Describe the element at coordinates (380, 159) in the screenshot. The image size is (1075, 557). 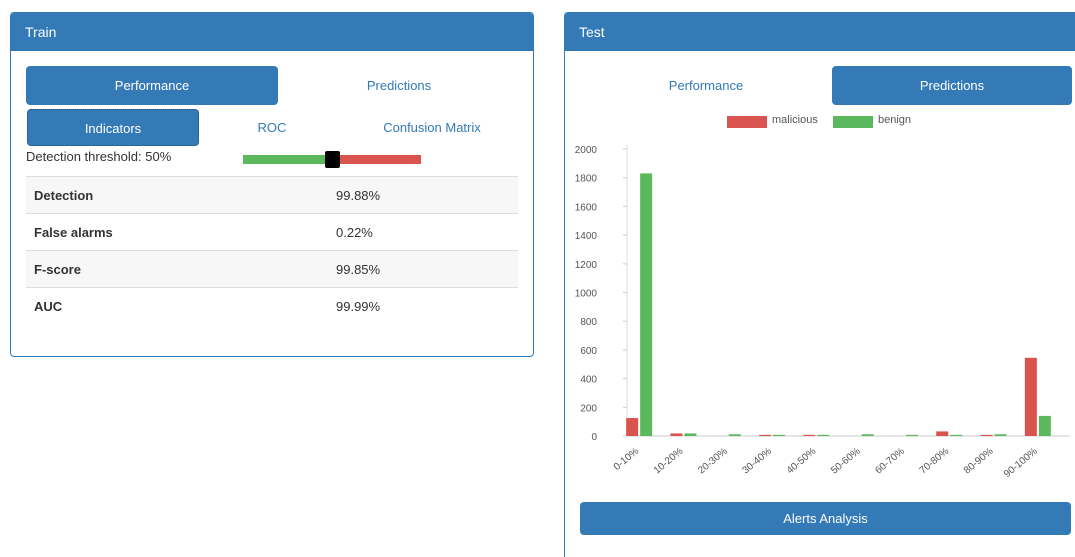
I see `threshold-slider-malicious-track` at that location.